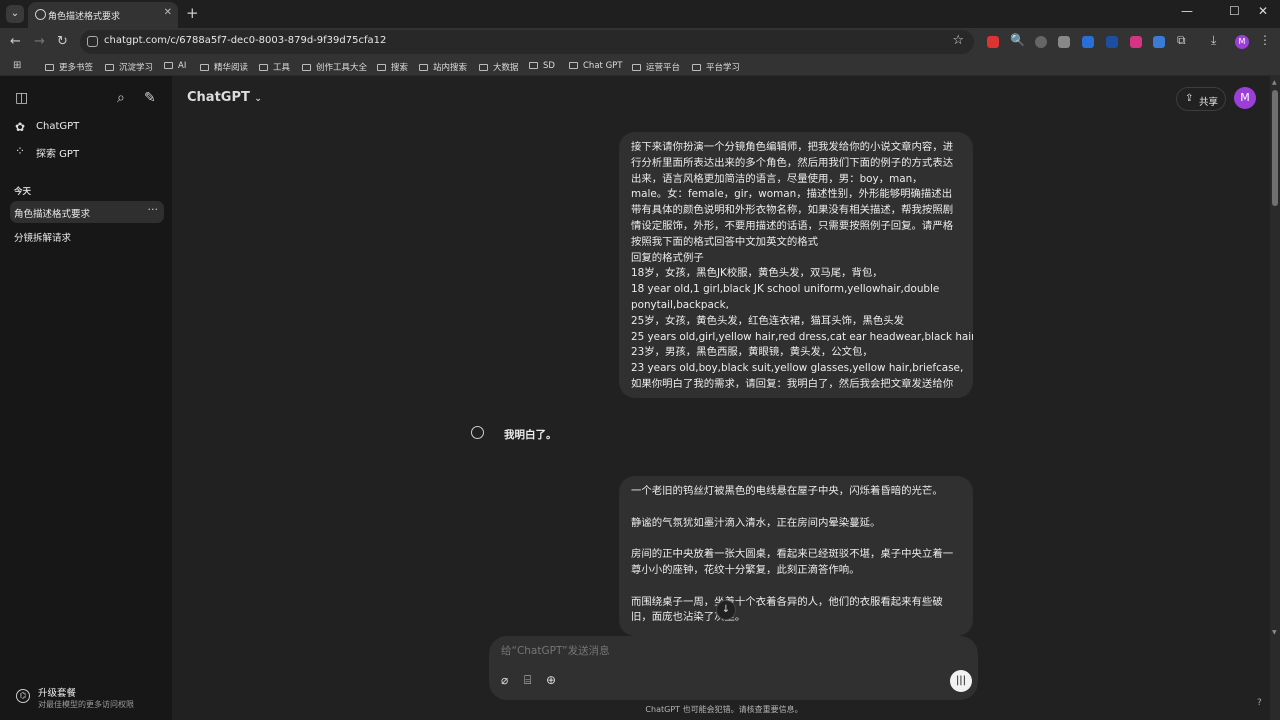 The image size is (1280, 720). What do you see at coordinates (1112, 42) in the screenshot?
I see `extension-compass-icon` at bounding box center [1112, 42].